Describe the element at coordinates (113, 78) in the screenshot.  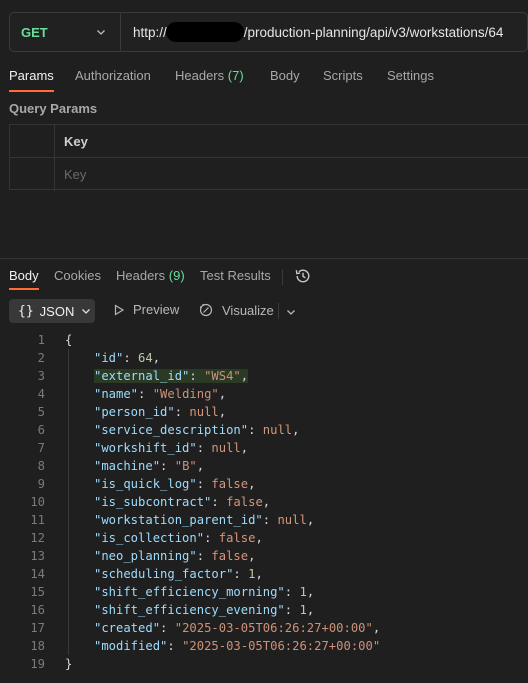
I see `tab-authorization: Authorization` at that location.